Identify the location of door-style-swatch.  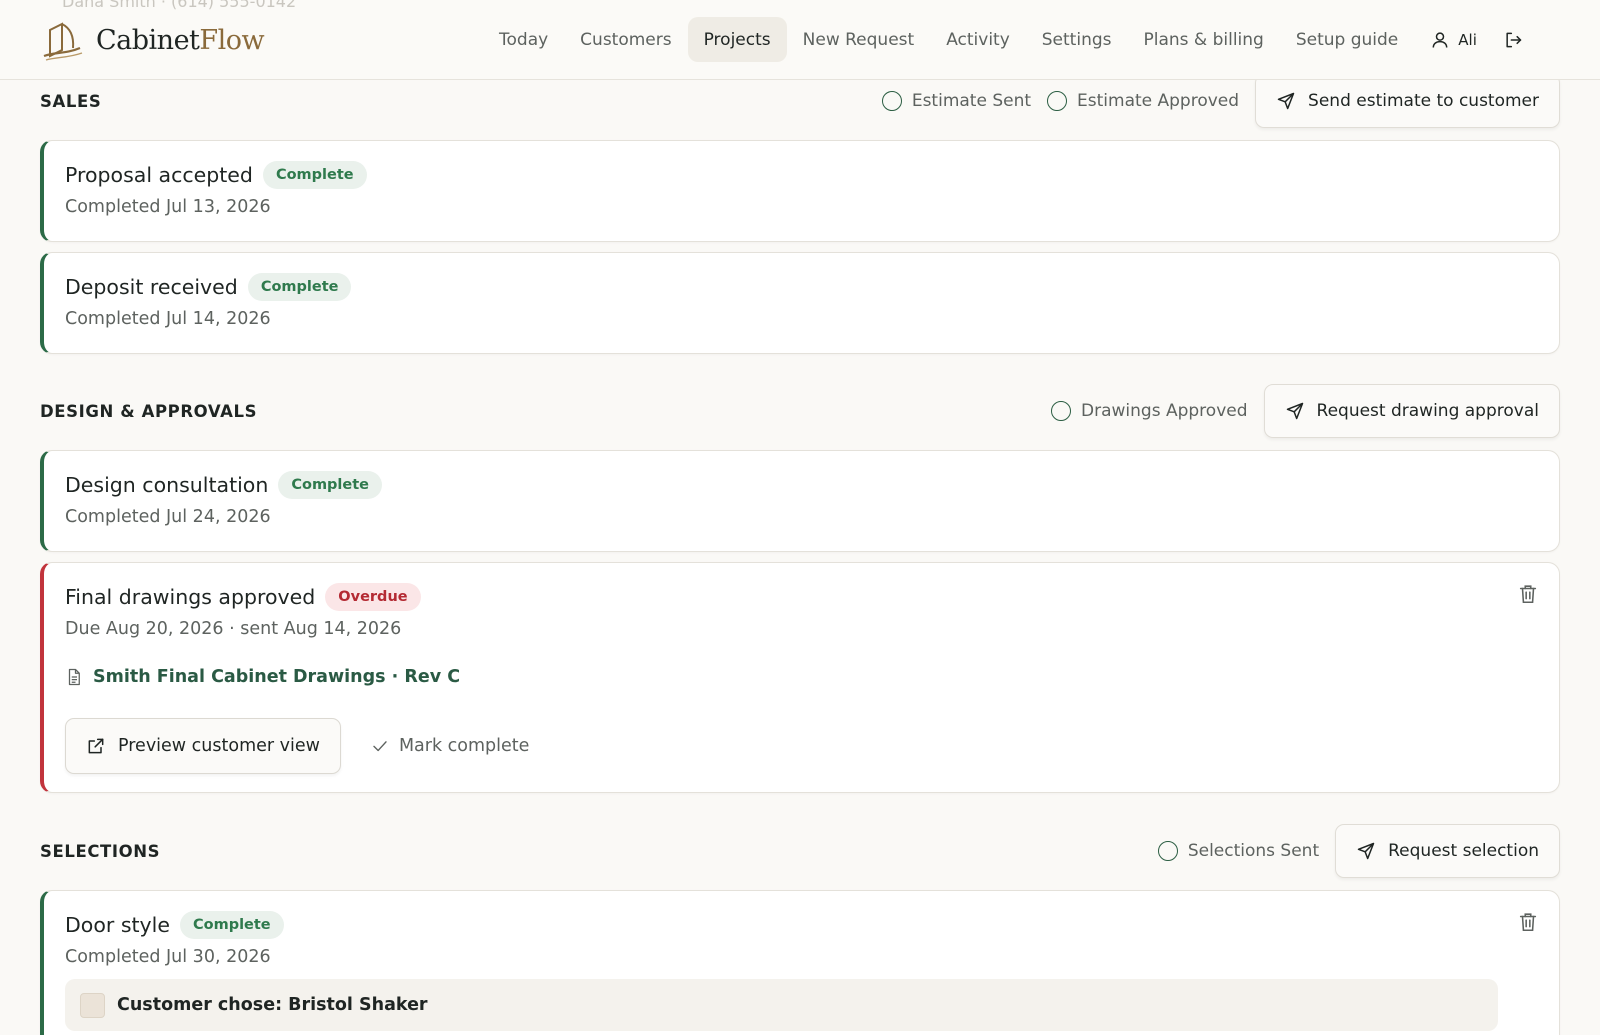
(92, 1005).